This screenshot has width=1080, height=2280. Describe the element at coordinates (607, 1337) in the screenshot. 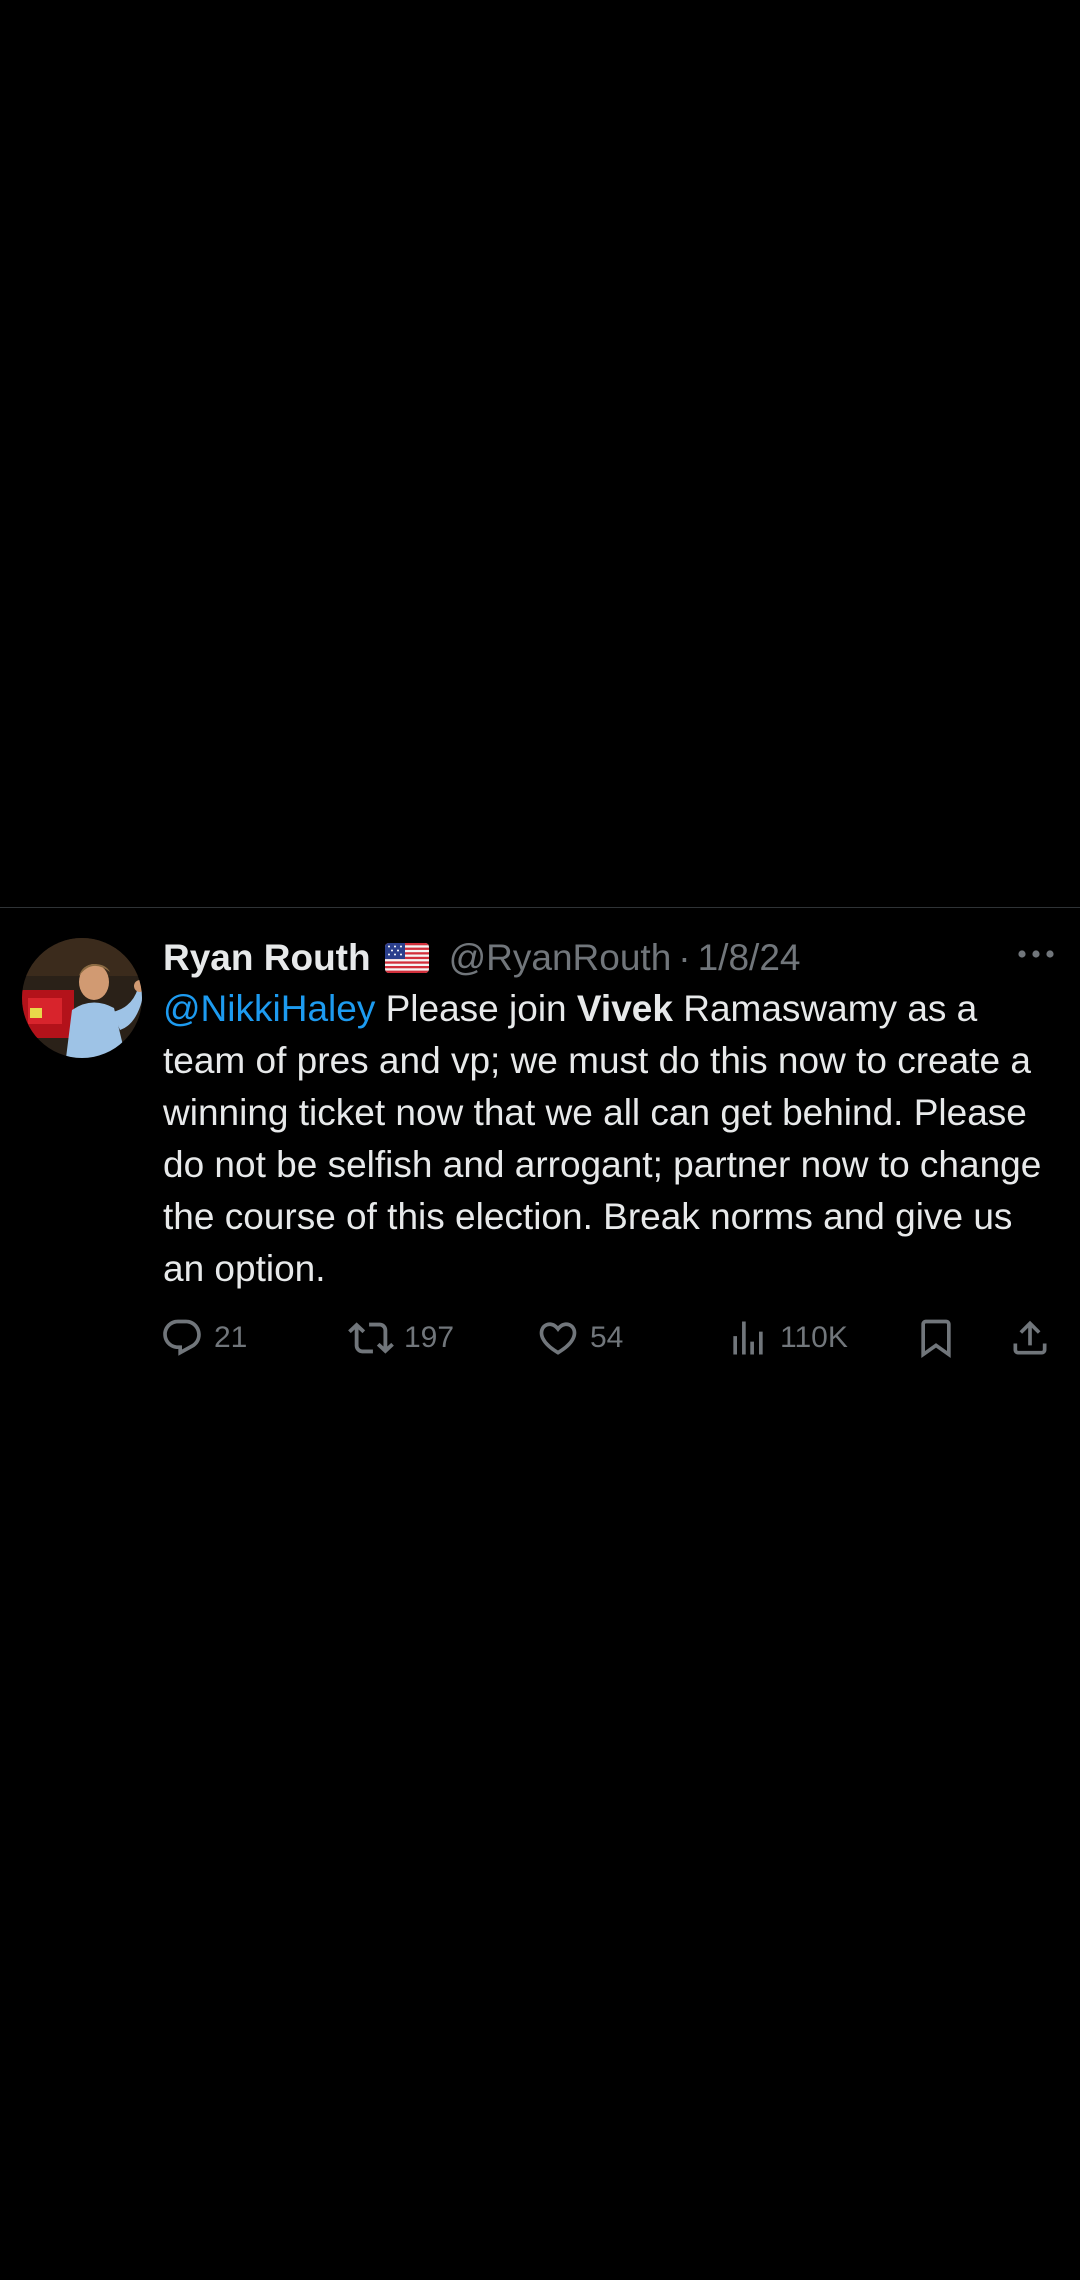

I see `like-count: 54` at that location.